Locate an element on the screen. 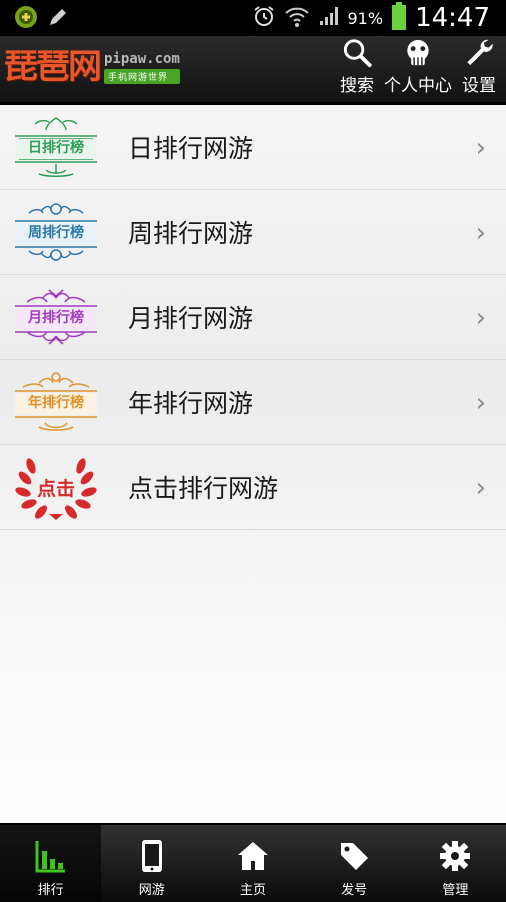 The image size is (506, 902). yearly-ranking-badge-icon: 年排行榜 is located at coordinates (56, 402).